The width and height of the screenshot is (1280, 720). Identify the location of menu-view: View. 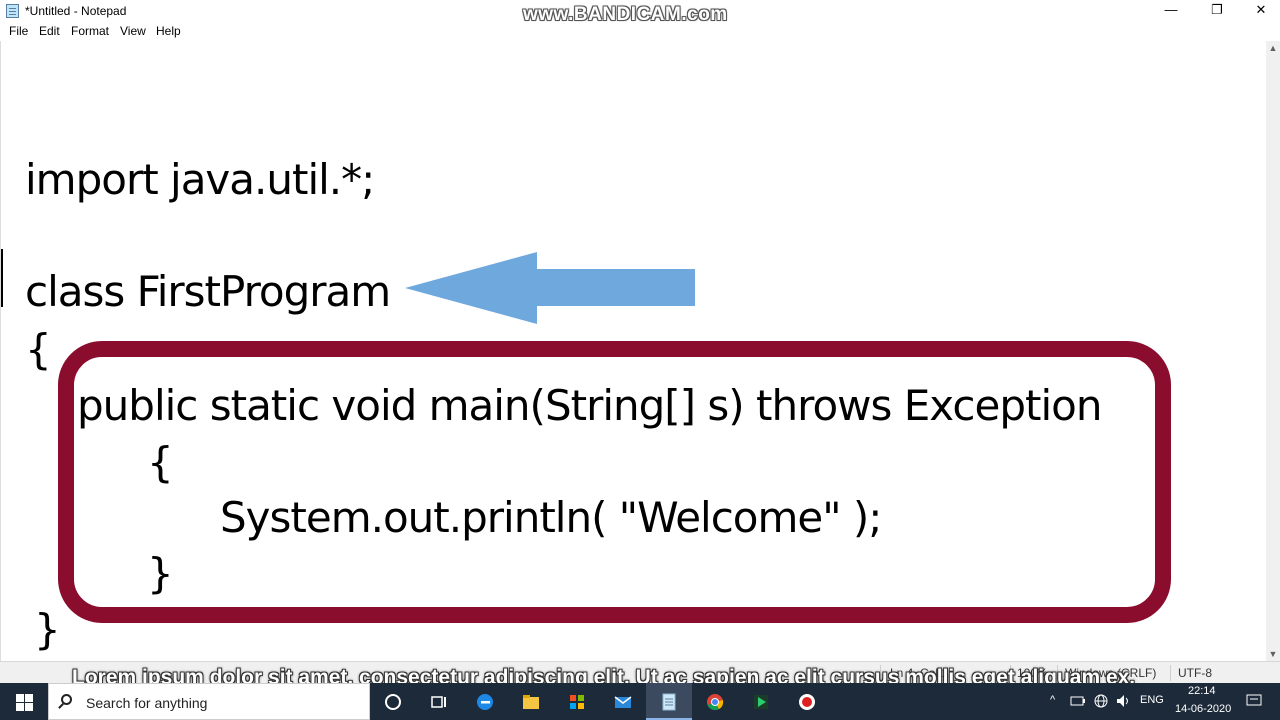
(133, 31).